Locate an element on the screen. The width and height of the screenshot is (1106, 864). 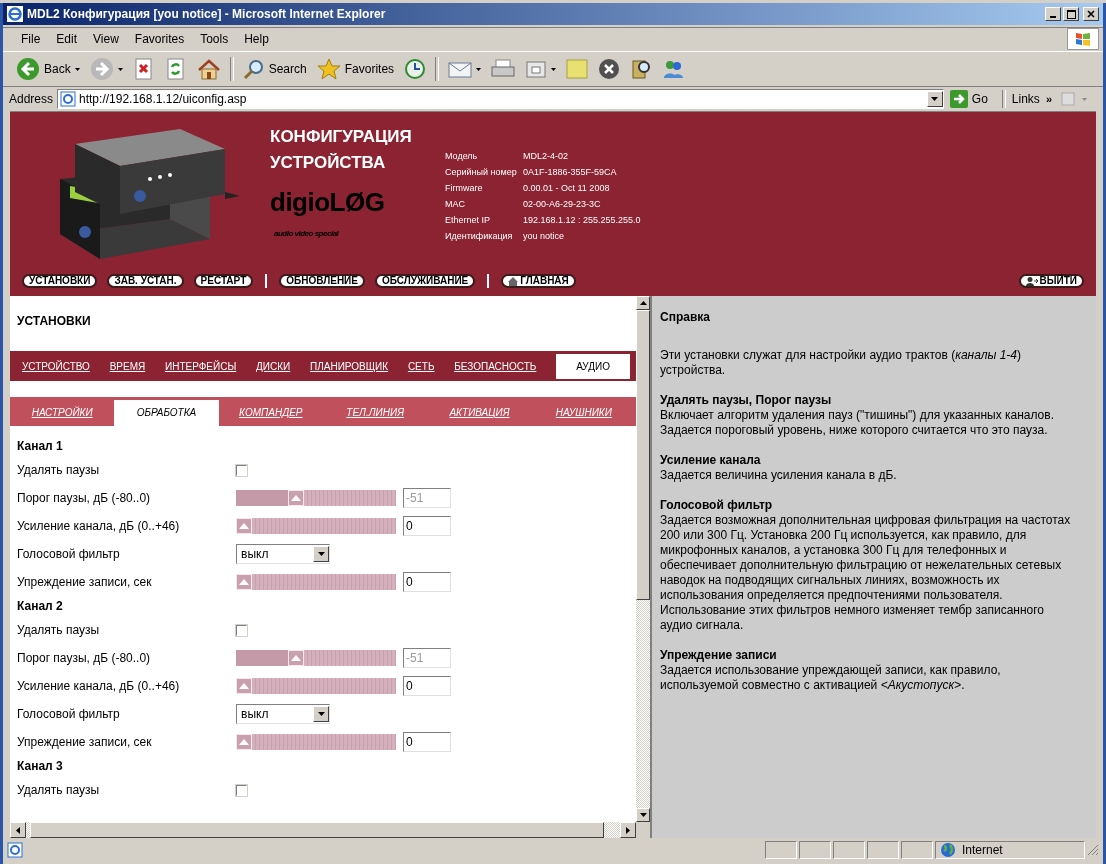
help-text: Включает алгоритм удаления пауз ("тишины") для указанных каналов. Задается пороговый уровень, ниже которого считается что это пауза. is located at coordinates (857, 423).